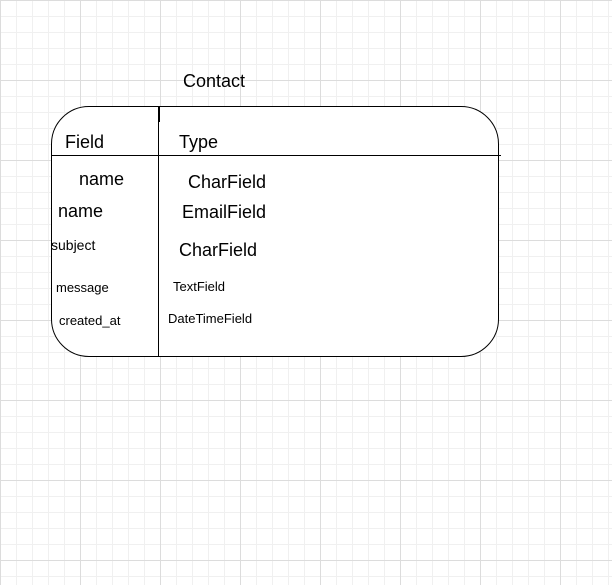 The height and width of the screenshot is (585, 612). I want to click on entity-title: Contact, so click(214, 81).